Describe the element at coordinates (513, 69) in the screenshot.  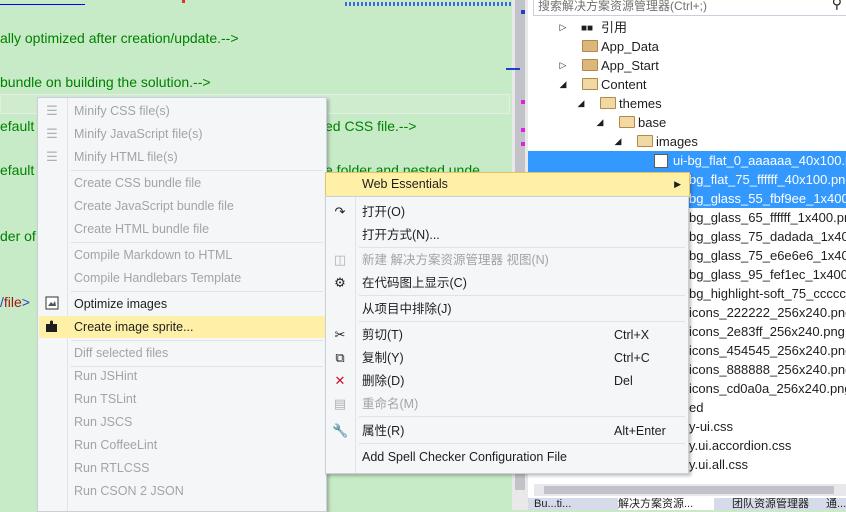
I see `caret-marker` at that location.